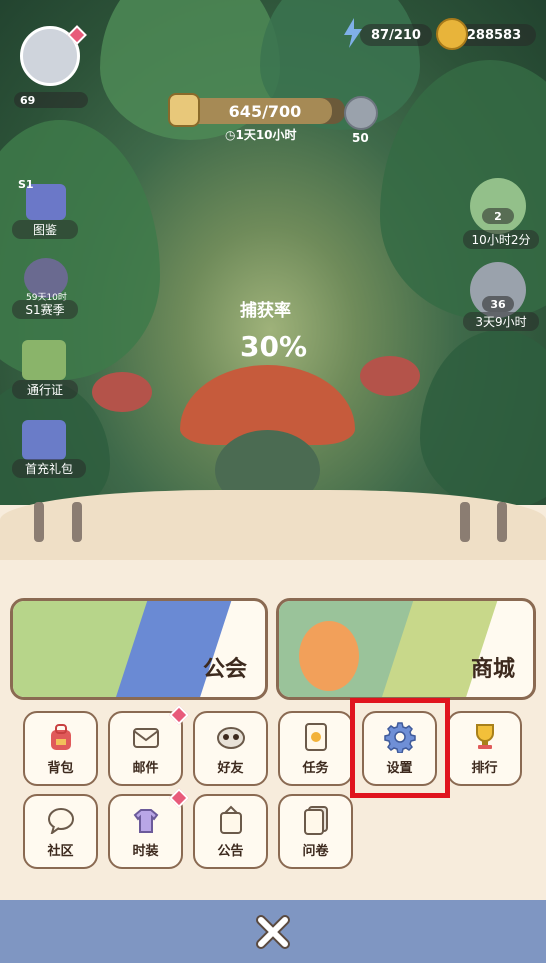  I want to click on map-icon, so click(184, 110).